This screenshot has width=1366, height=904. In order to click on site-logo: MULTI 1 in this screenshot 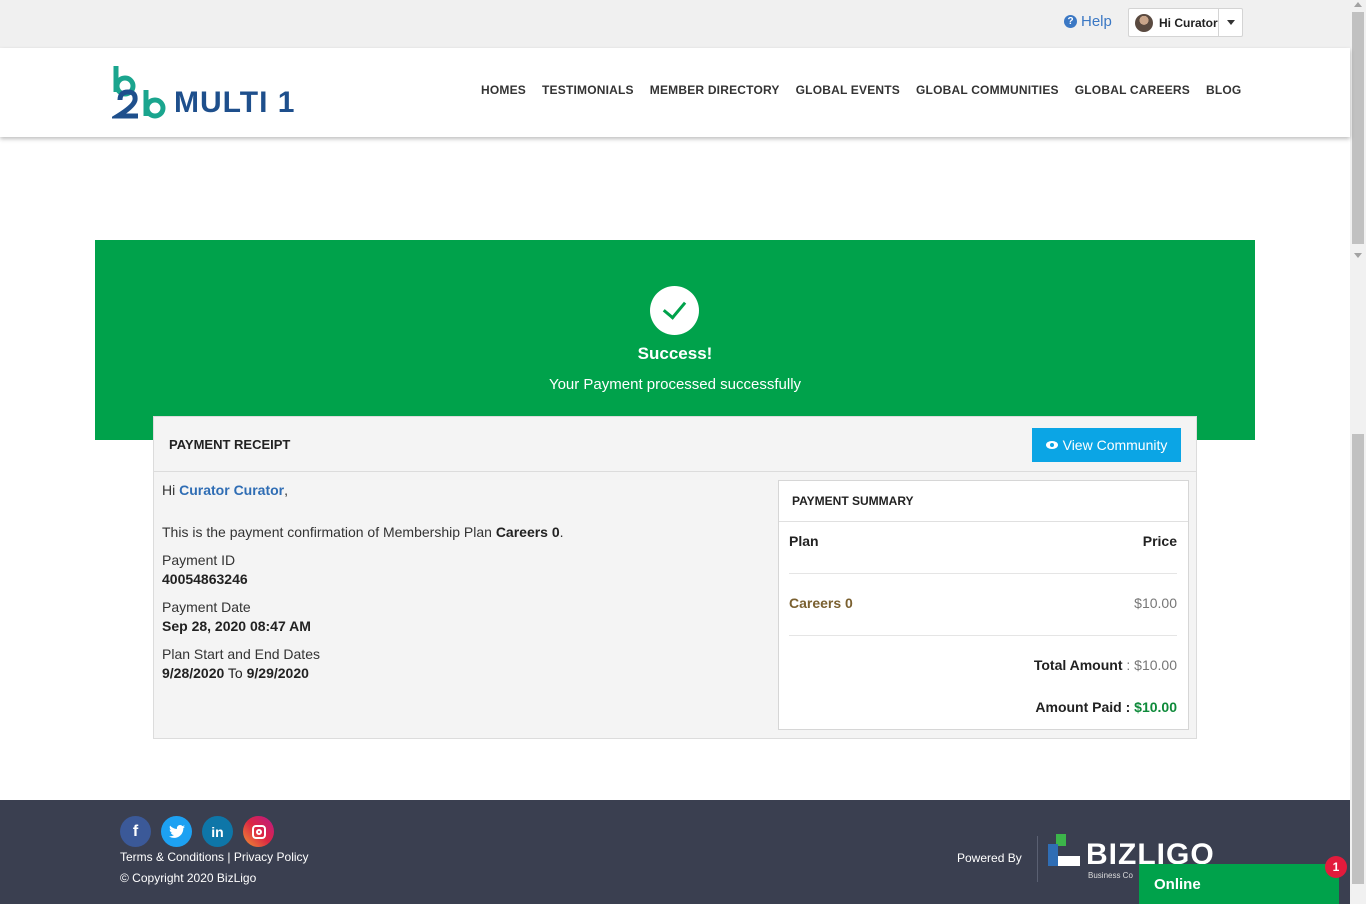, I will do `click(203, 92)`.